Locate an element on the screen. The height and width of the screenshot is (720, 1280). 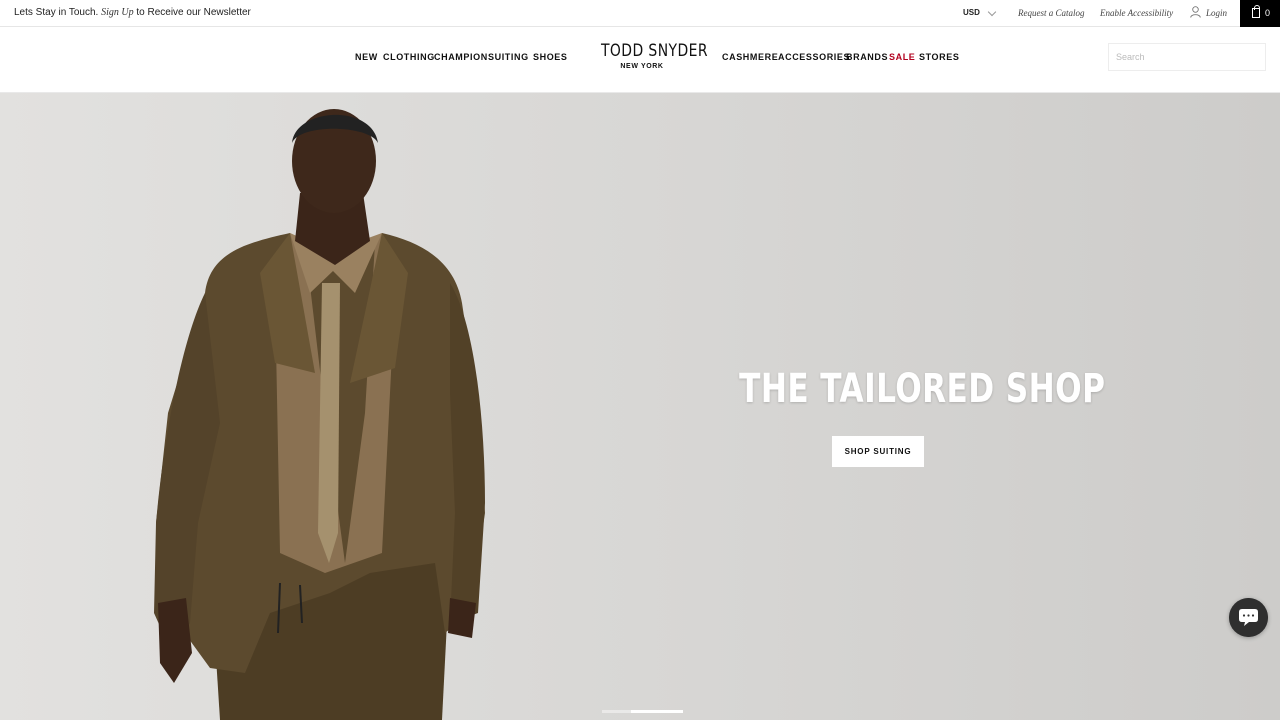
nav-stores: STORES is located at coordinates (939, 57).